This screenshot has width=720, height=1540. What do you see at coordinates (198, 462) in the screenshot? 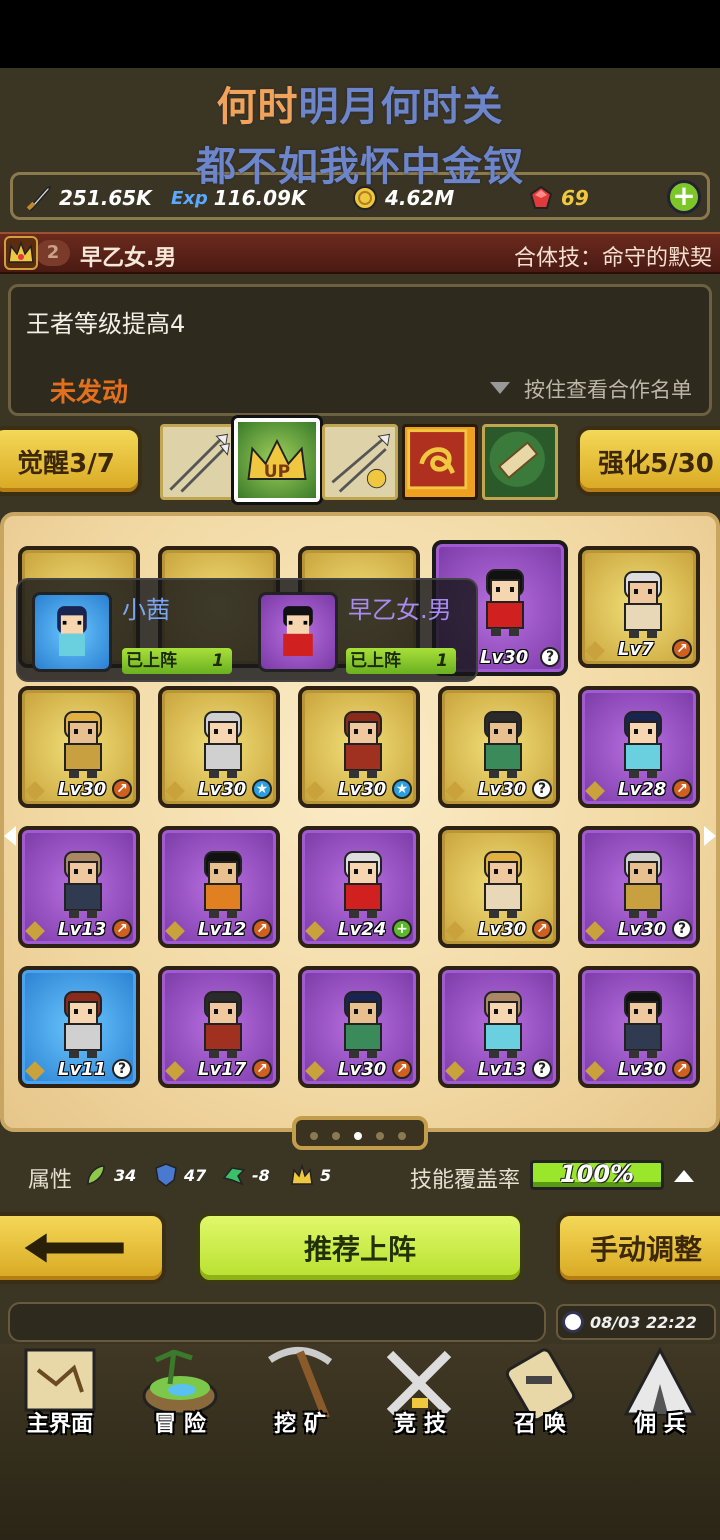
I see `arrows-skill-icon` at bounding box center [198, 462].